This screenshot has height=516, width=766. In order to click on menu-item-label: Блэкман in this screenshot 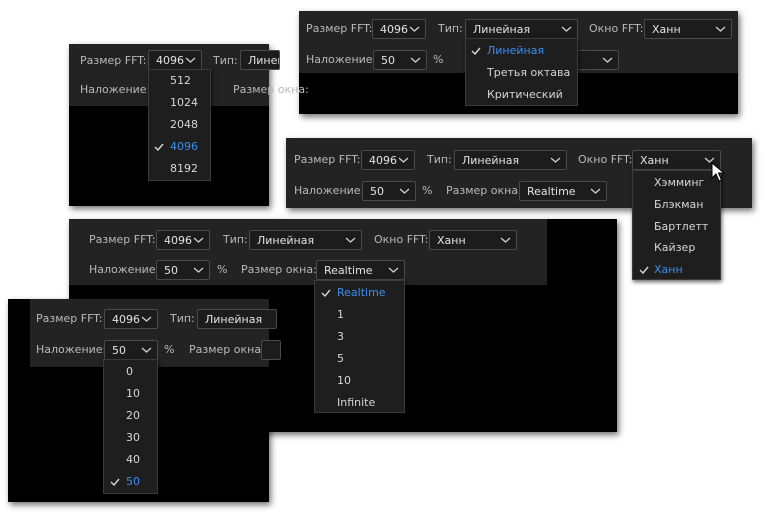, I will do `click(679, 204)`.